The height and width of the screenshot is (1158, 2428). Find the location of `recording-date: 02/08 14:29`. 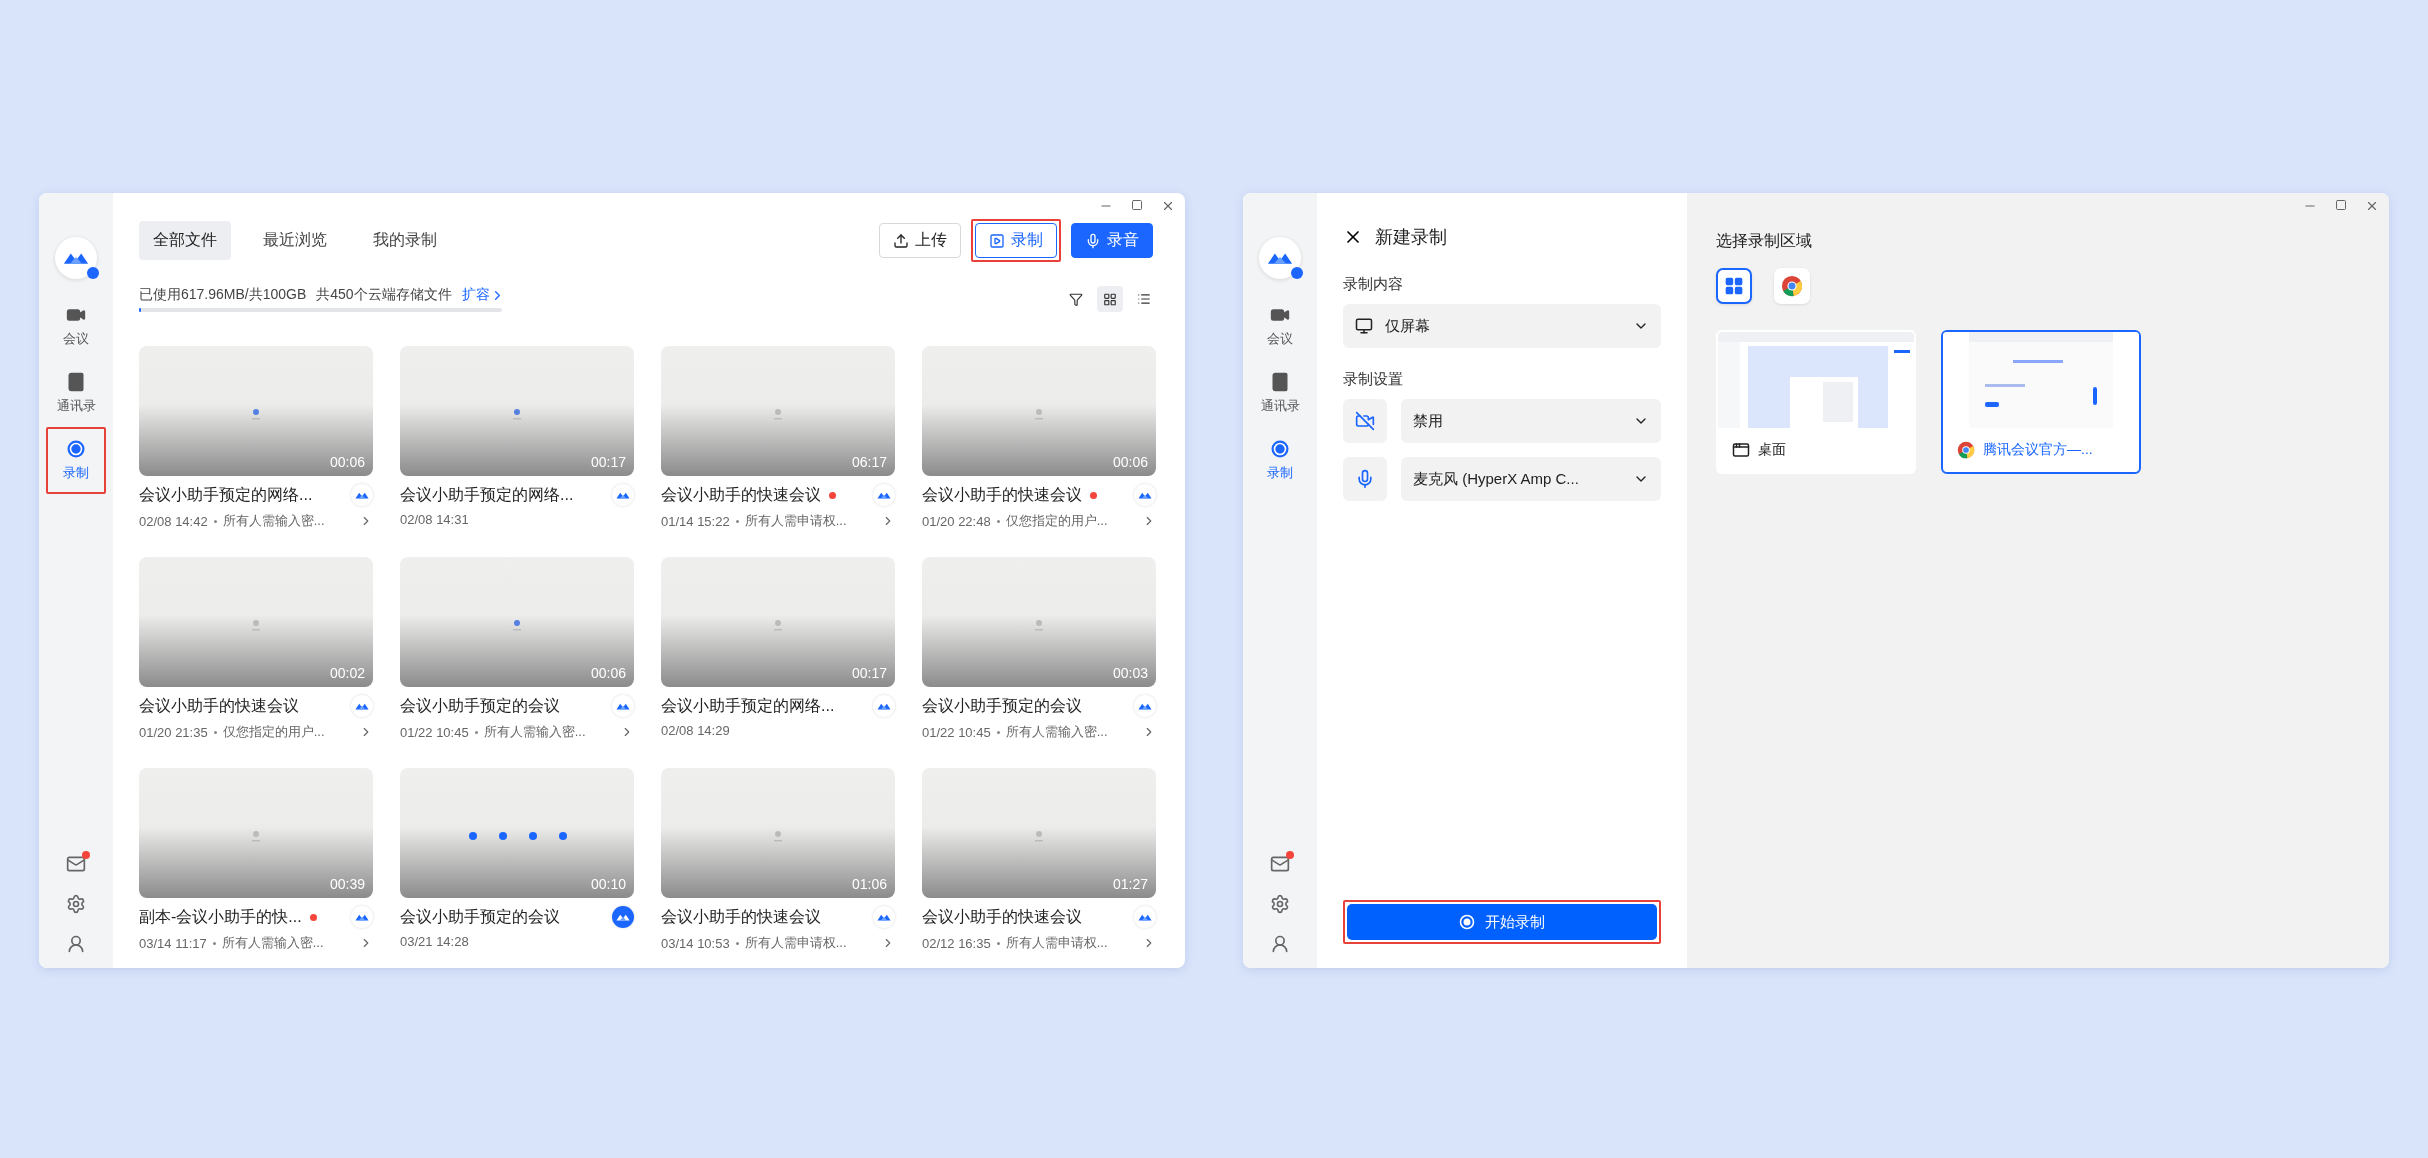

recording-date: 02/08 14:29 is located at coordinates (695, 730).